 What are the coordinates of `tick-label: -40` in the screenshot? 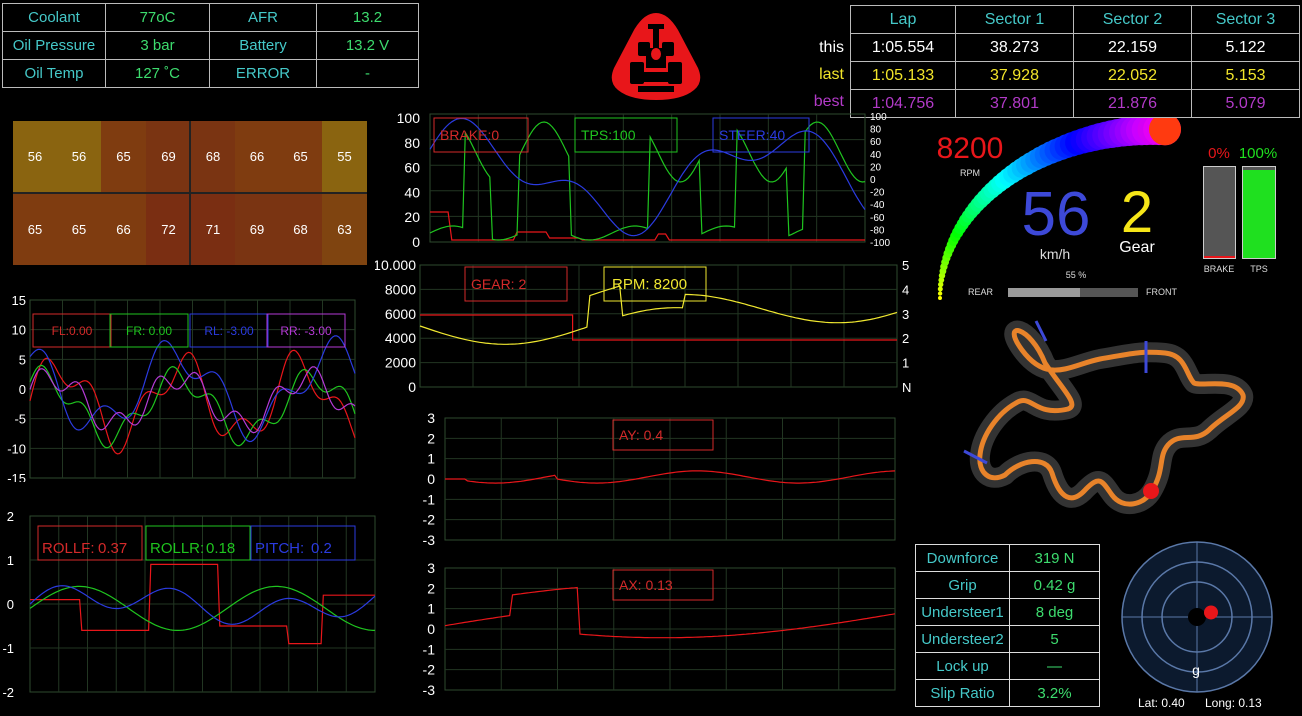 It's located at (877, 205).